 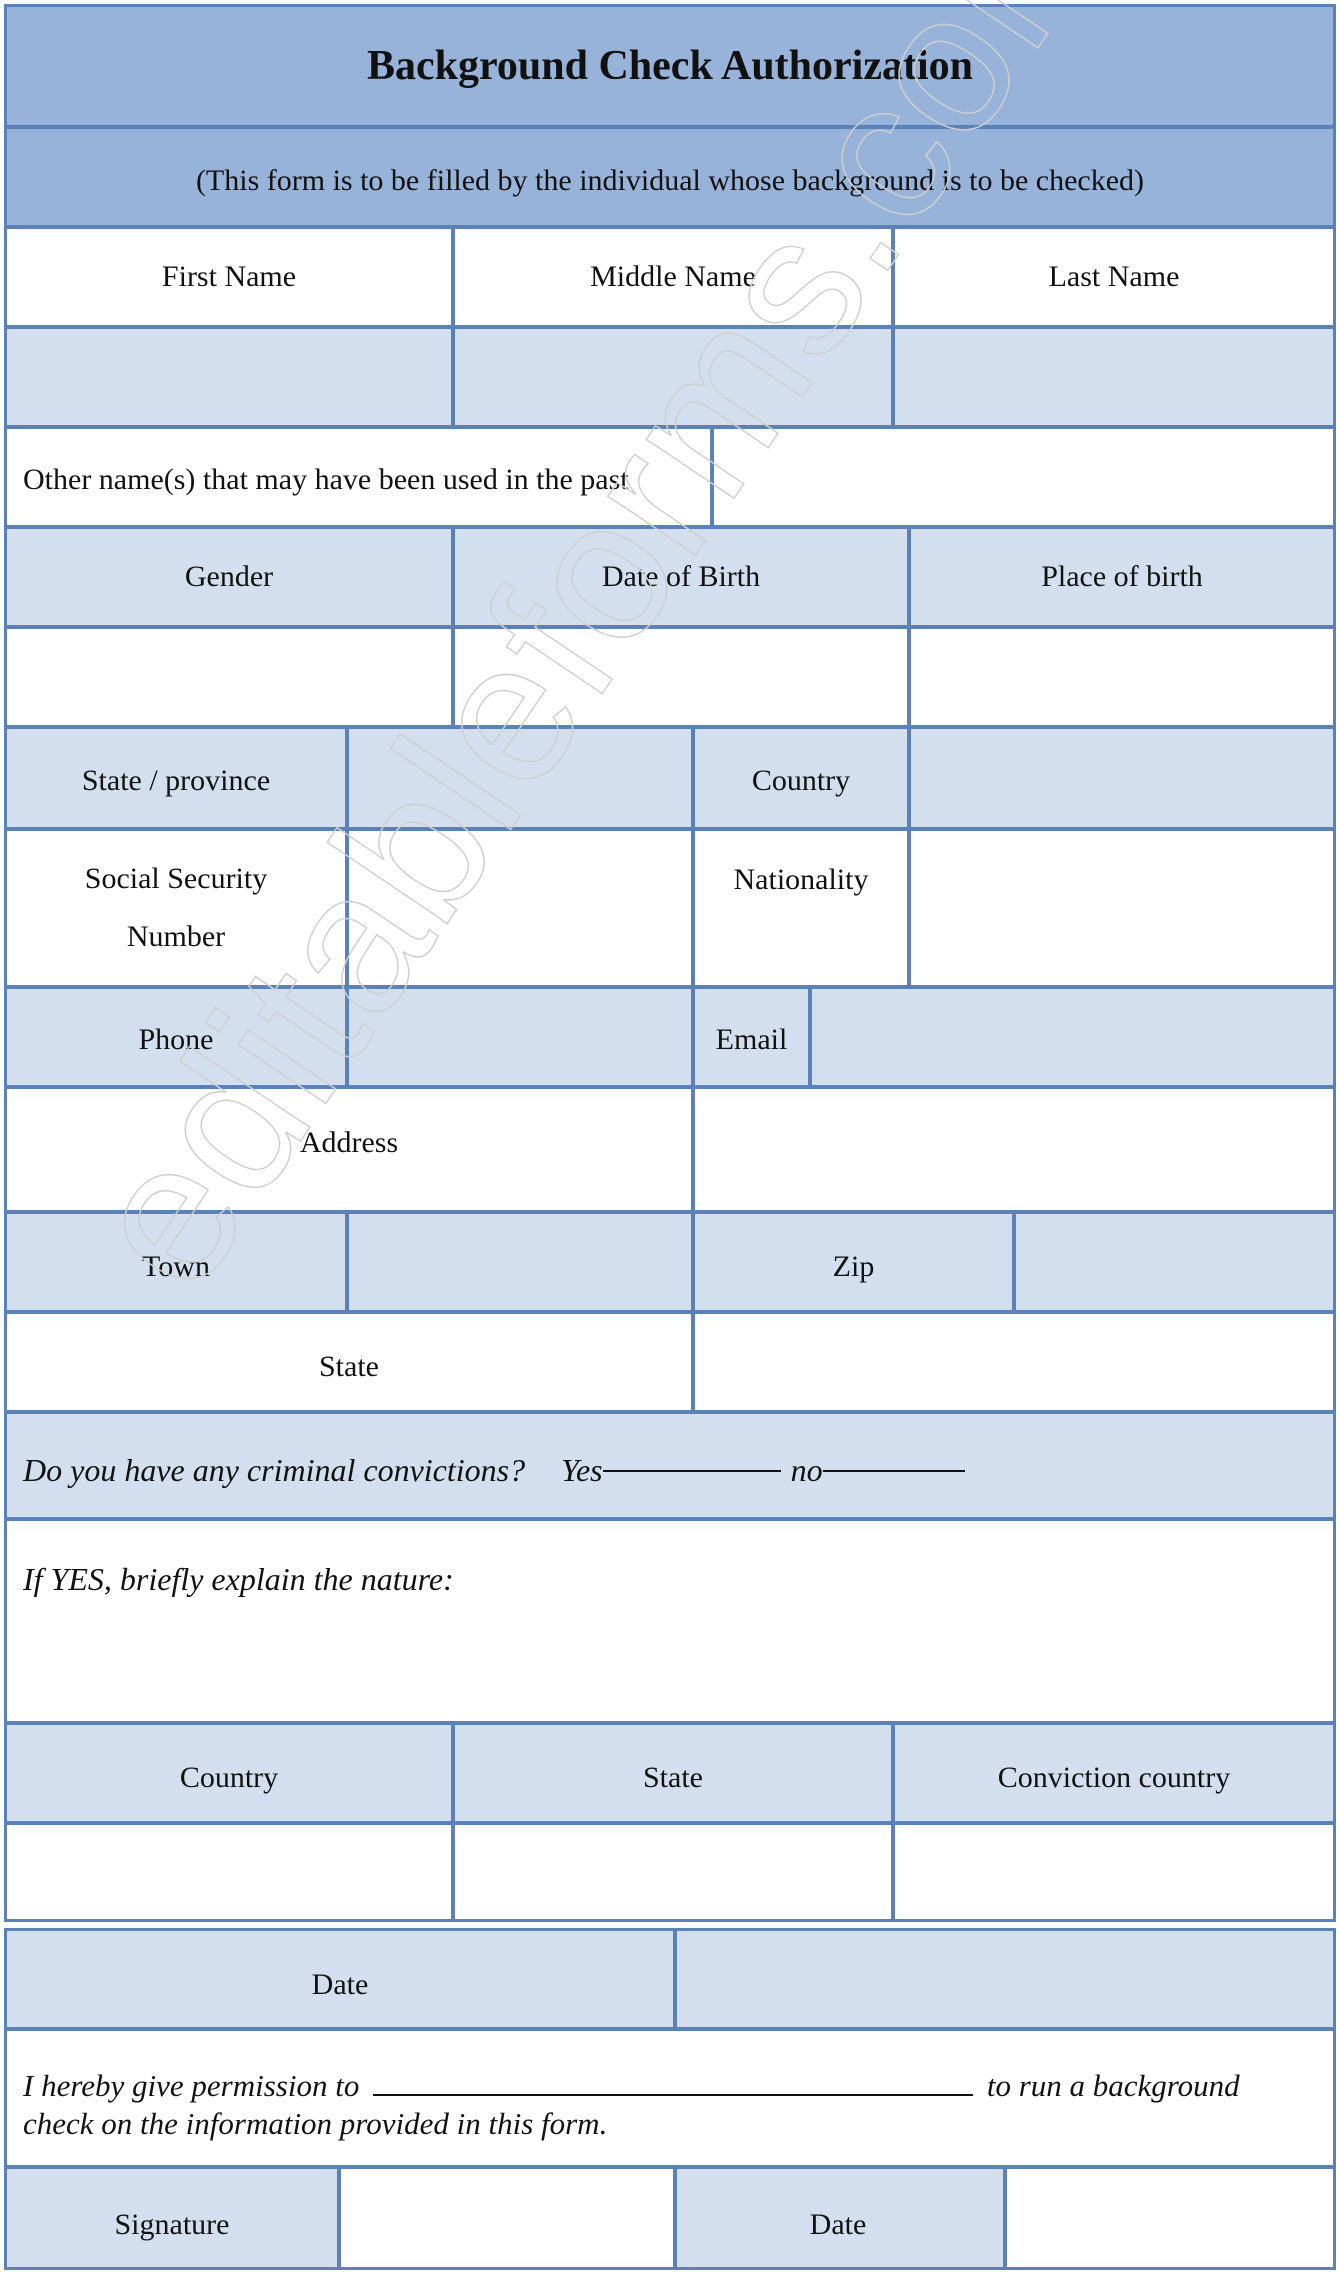 I want to click on conviction-state-label: State, so click(x=673, y=1773).